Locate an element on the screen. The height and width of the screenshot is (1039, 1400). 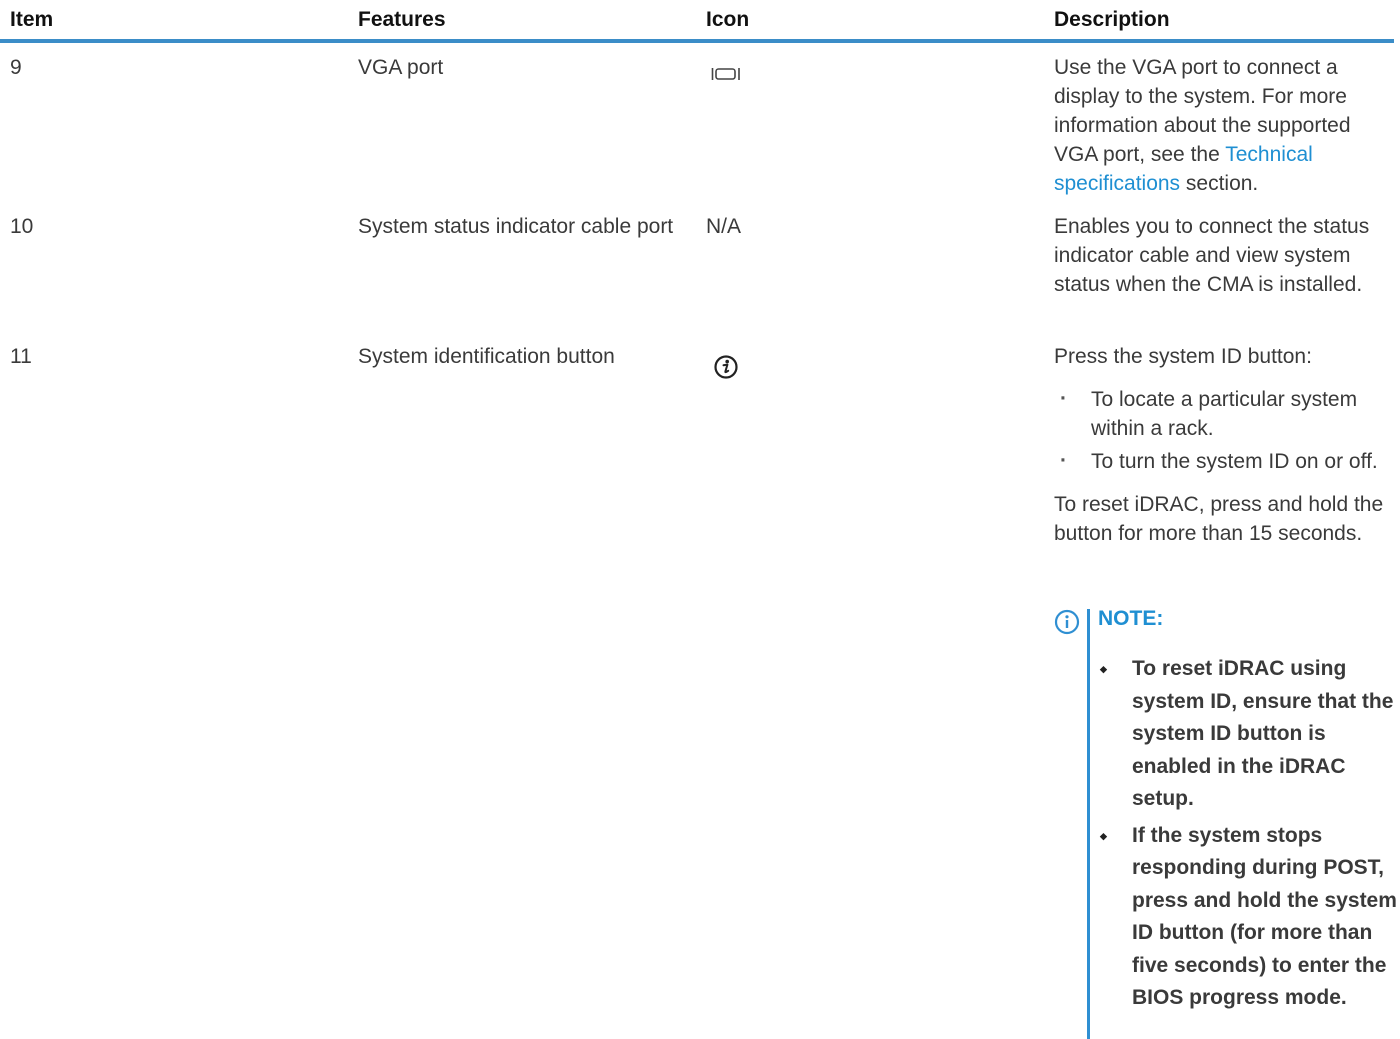
list-item: To turn the system ID on or off. is located at coordinates (1224, 461).